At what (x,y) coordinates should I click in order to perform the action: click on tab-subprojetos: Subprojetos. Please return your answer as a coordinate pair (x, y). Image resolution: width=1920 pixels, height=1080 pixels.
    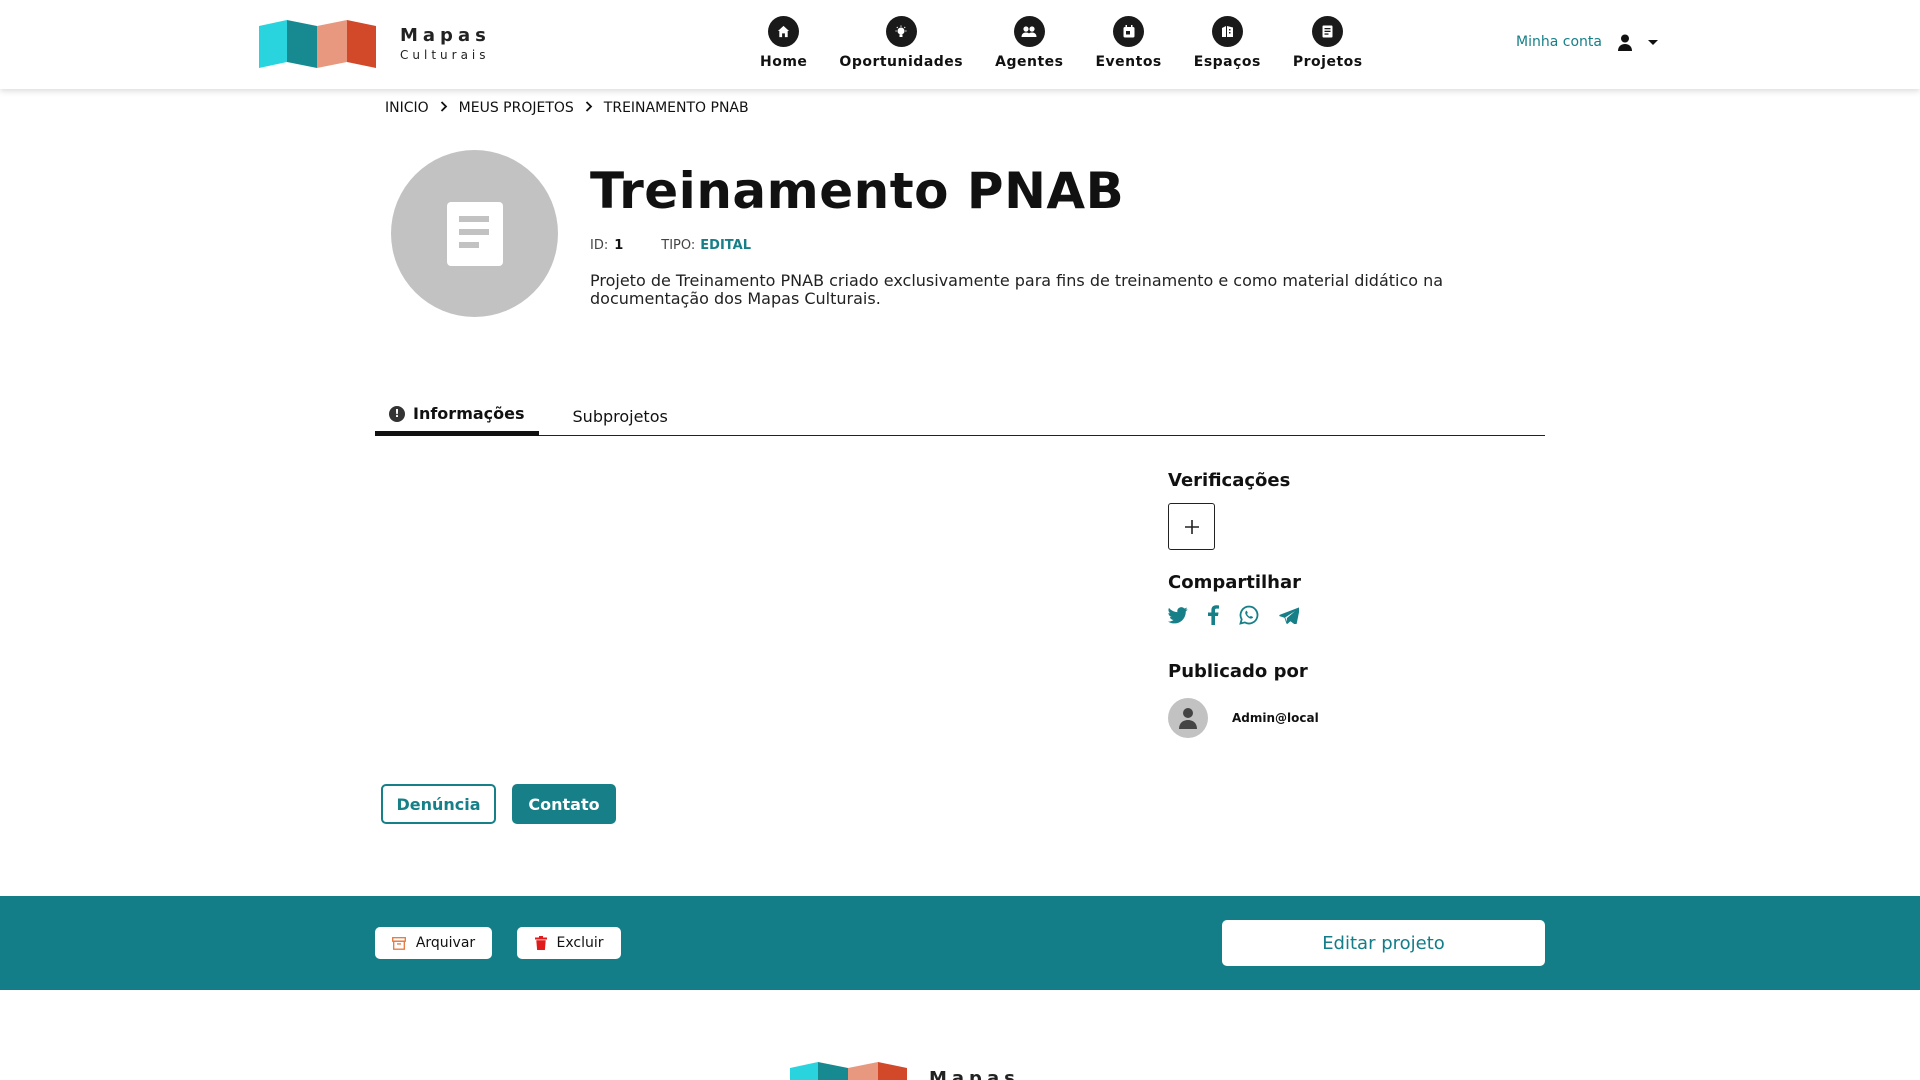
    Looking at the image, I should click on (620, 416).